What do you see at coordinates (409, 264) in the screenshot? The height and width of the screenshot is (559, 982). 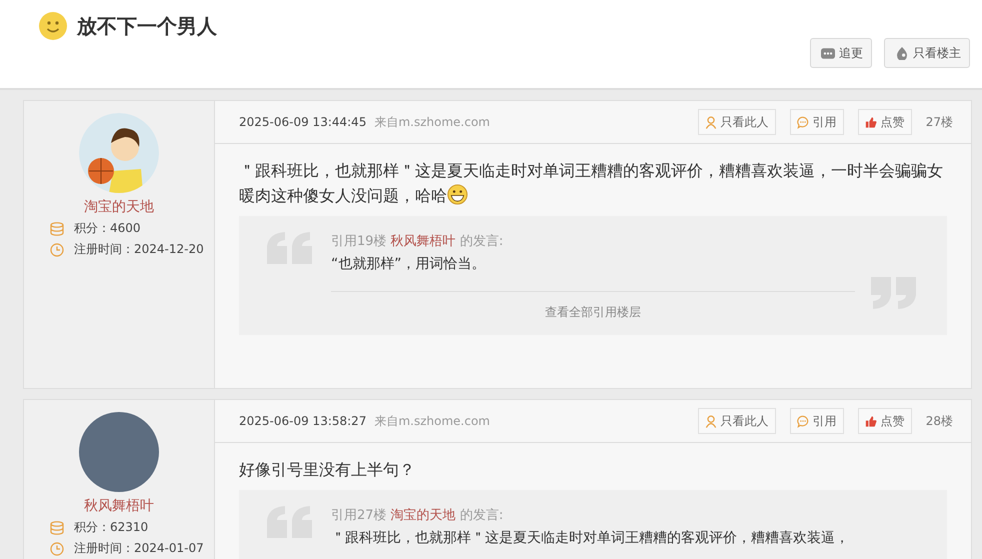 I see `quoted-text: “也就那样”，用词恰当。` at bounding box center [409, 264].